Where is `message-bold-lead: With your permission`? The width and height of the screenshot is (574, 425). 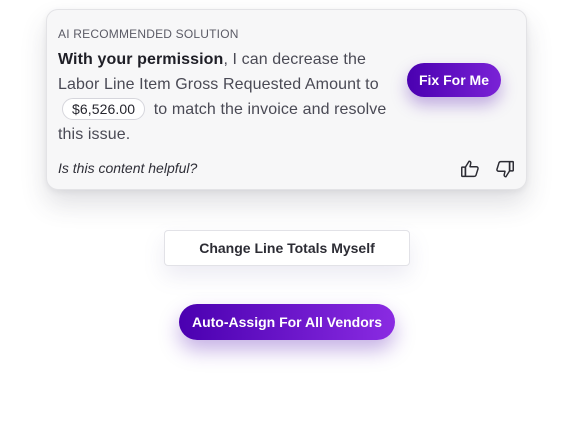
message-bold-lead: With your permission is located at coordinates (141, 59).